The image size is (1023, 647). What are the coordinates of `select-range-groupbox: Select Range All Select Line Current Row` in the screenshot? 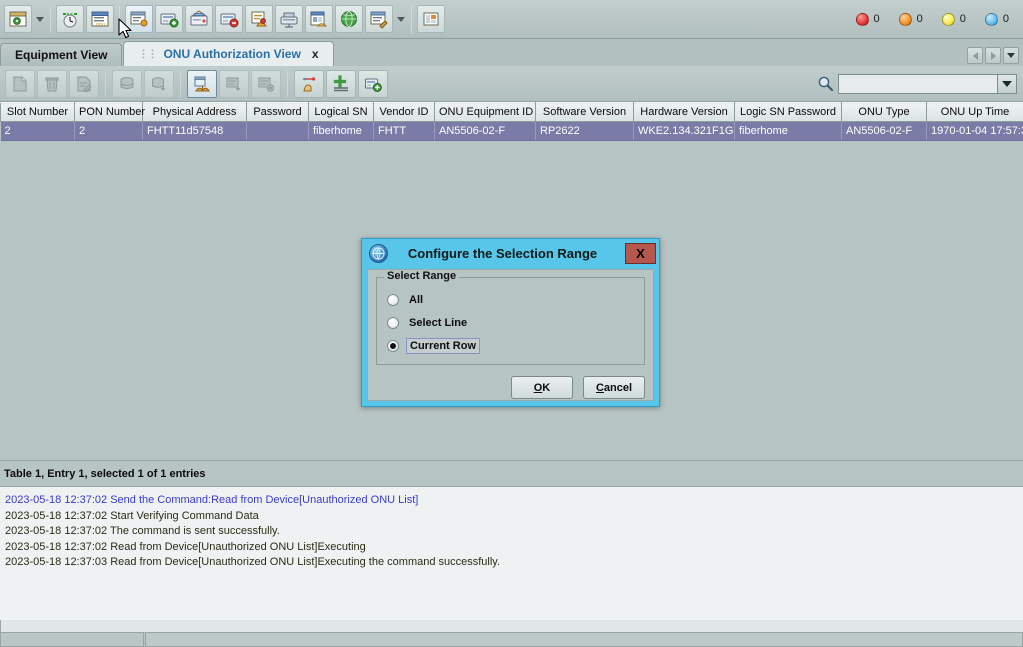 It's located at (510, 317).